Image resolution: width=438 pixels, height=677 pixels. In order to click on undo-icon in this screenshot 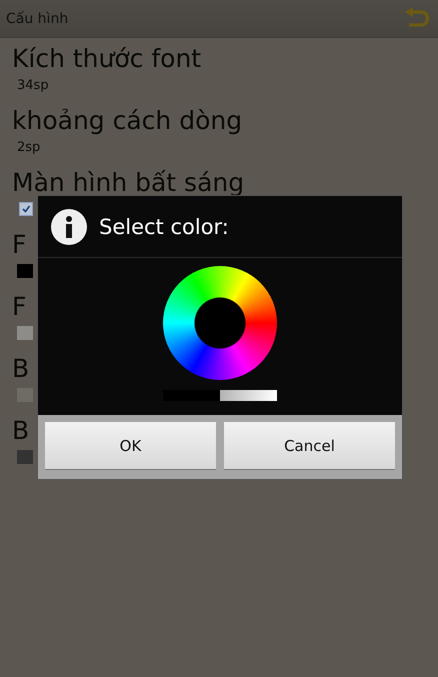, I will do `click(417, 19)`.